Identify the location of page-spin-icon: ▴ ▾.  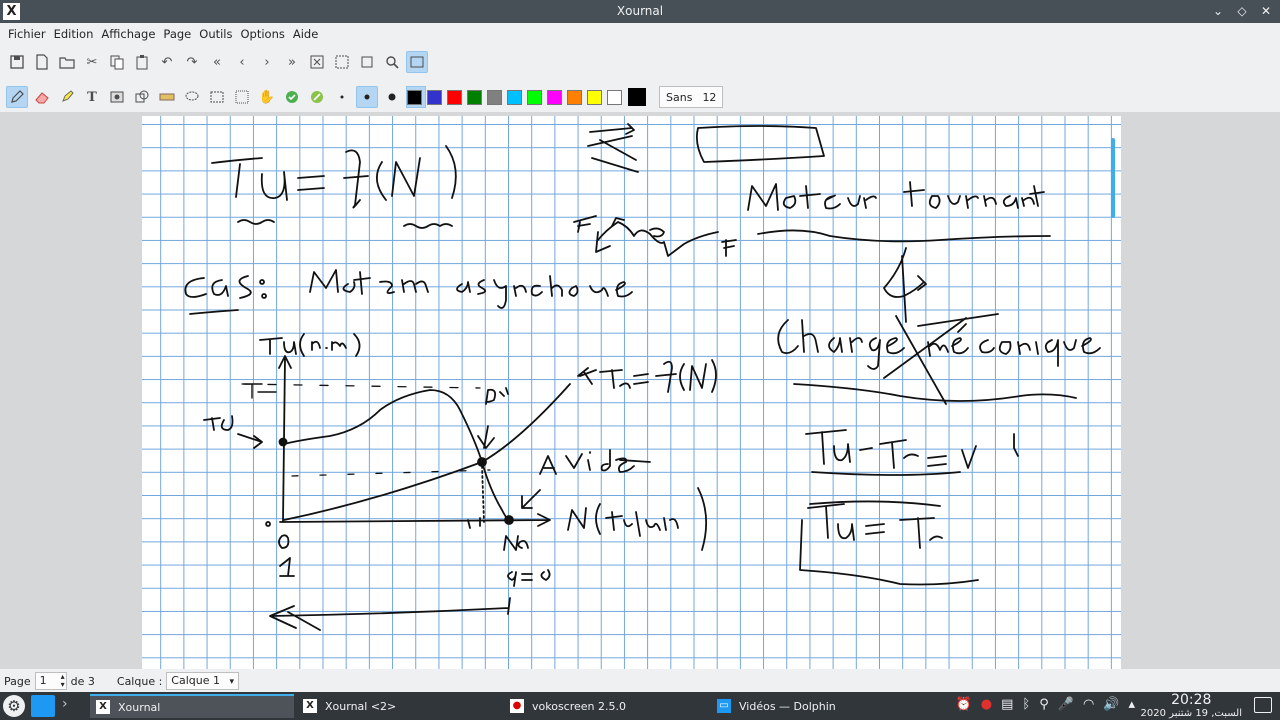
(63, 681).